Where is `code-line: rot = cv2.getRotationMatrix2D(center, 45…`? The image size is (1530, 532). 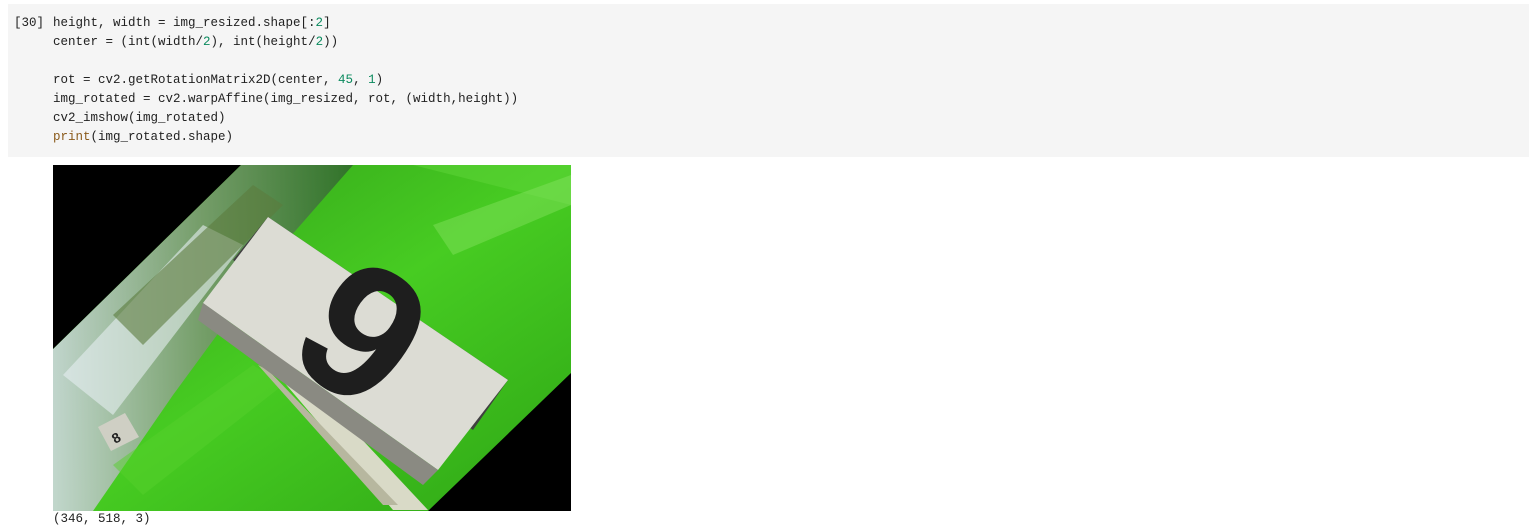 code-line: rot = cv2.getRotationMatrix2D(center, 45… is located at coordinates (285, 80).